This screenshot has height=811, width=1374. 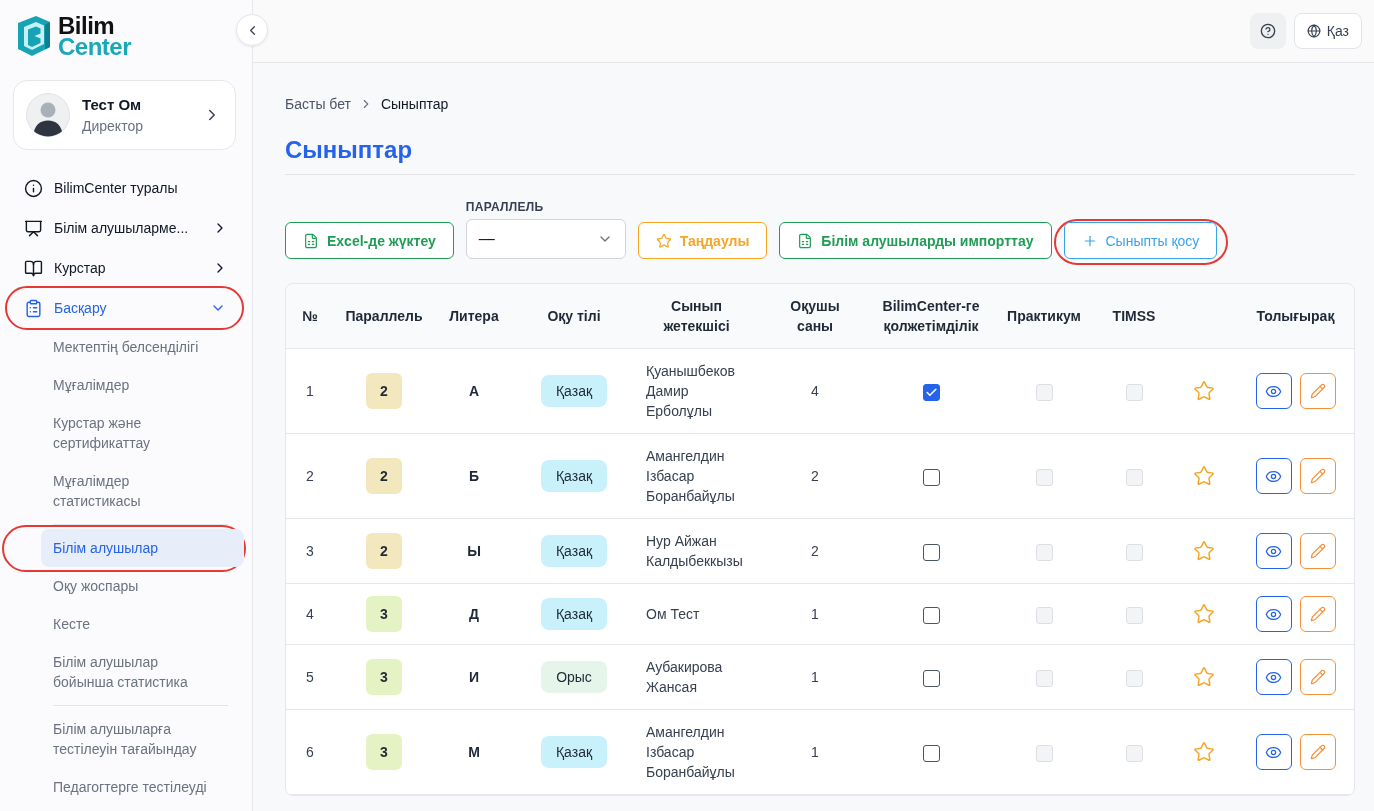 What do you see at coordinates (310, 677) in the screenshot?
I see `row-number: 5` at bounding box center [310, 677].